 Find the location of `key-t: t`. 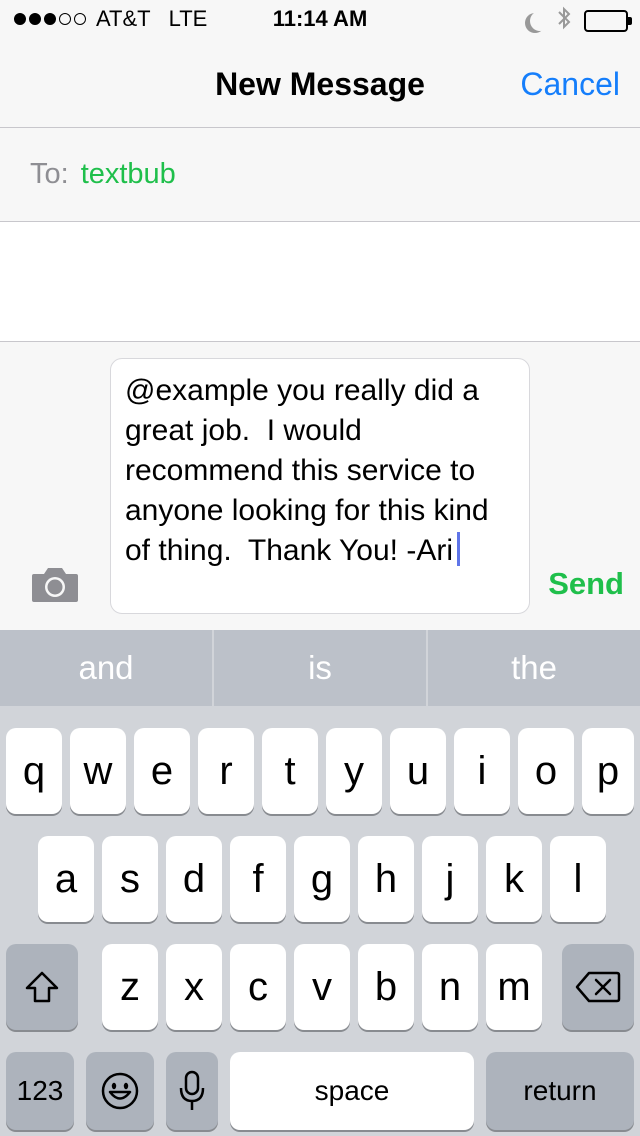

key-t: t is located at coordinates (290, 771).